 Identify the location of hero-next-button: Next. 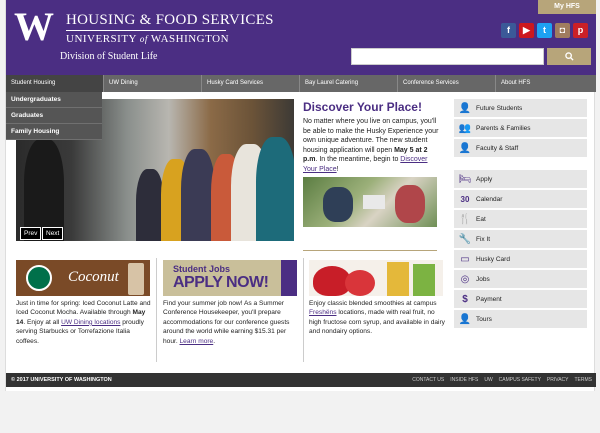
(53, 233).